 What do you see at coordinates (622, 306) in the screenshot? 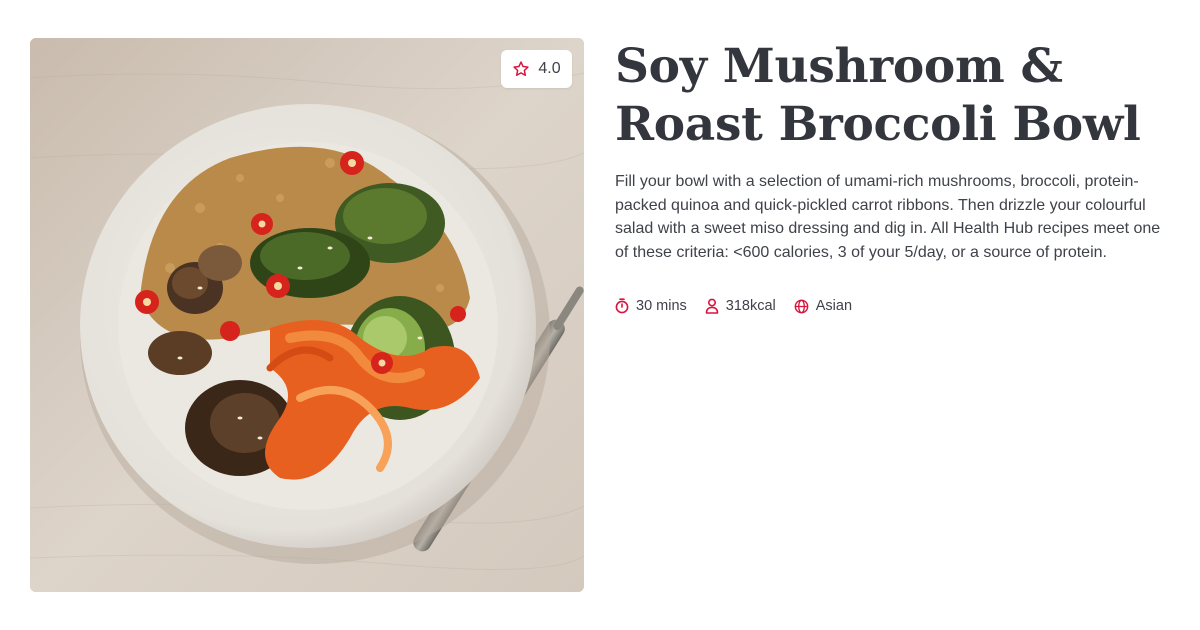
I see `timer-icon` at bounding box center [622, 306].